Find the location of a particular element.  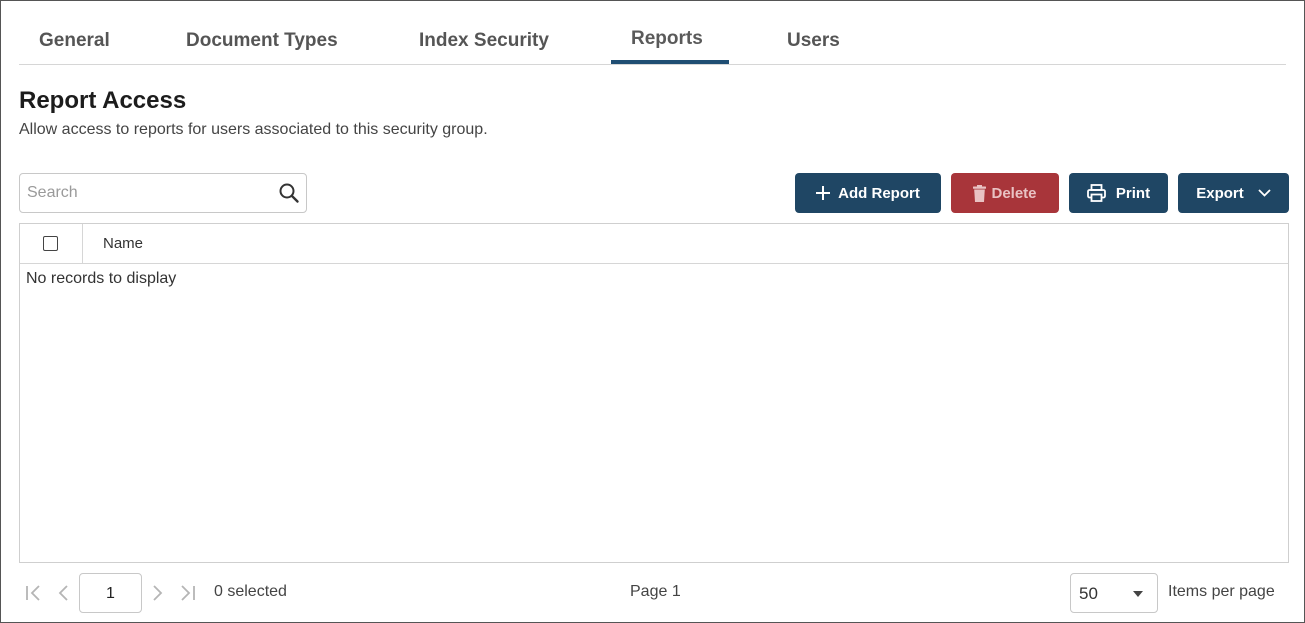

last-page-icon is located at coordinates (187, 593).